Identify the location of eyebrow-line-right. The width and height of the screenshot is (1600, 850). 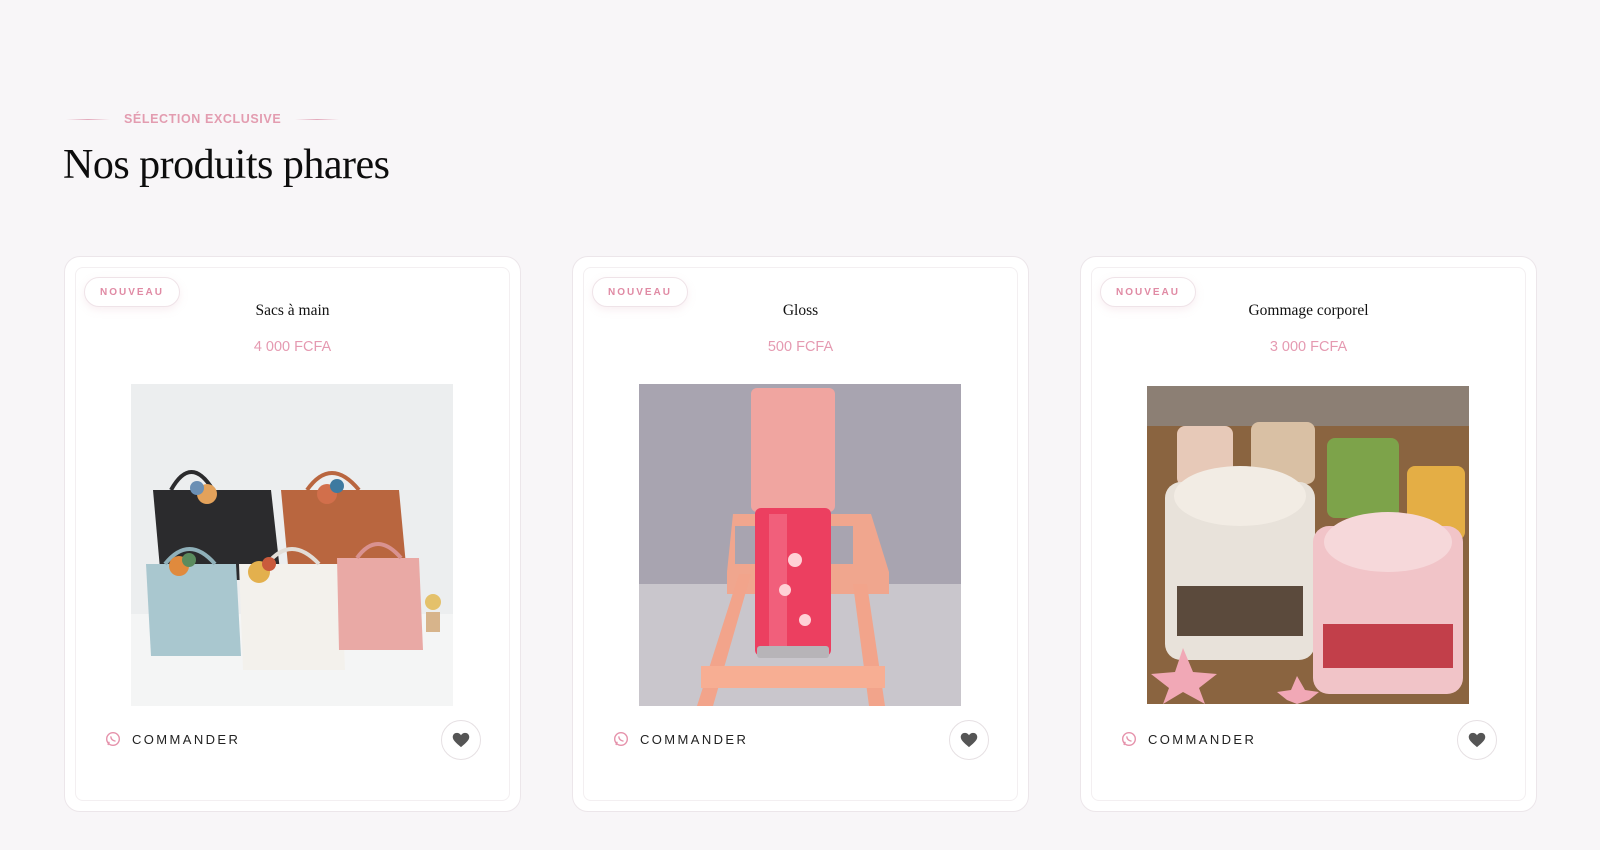
(317, 119).